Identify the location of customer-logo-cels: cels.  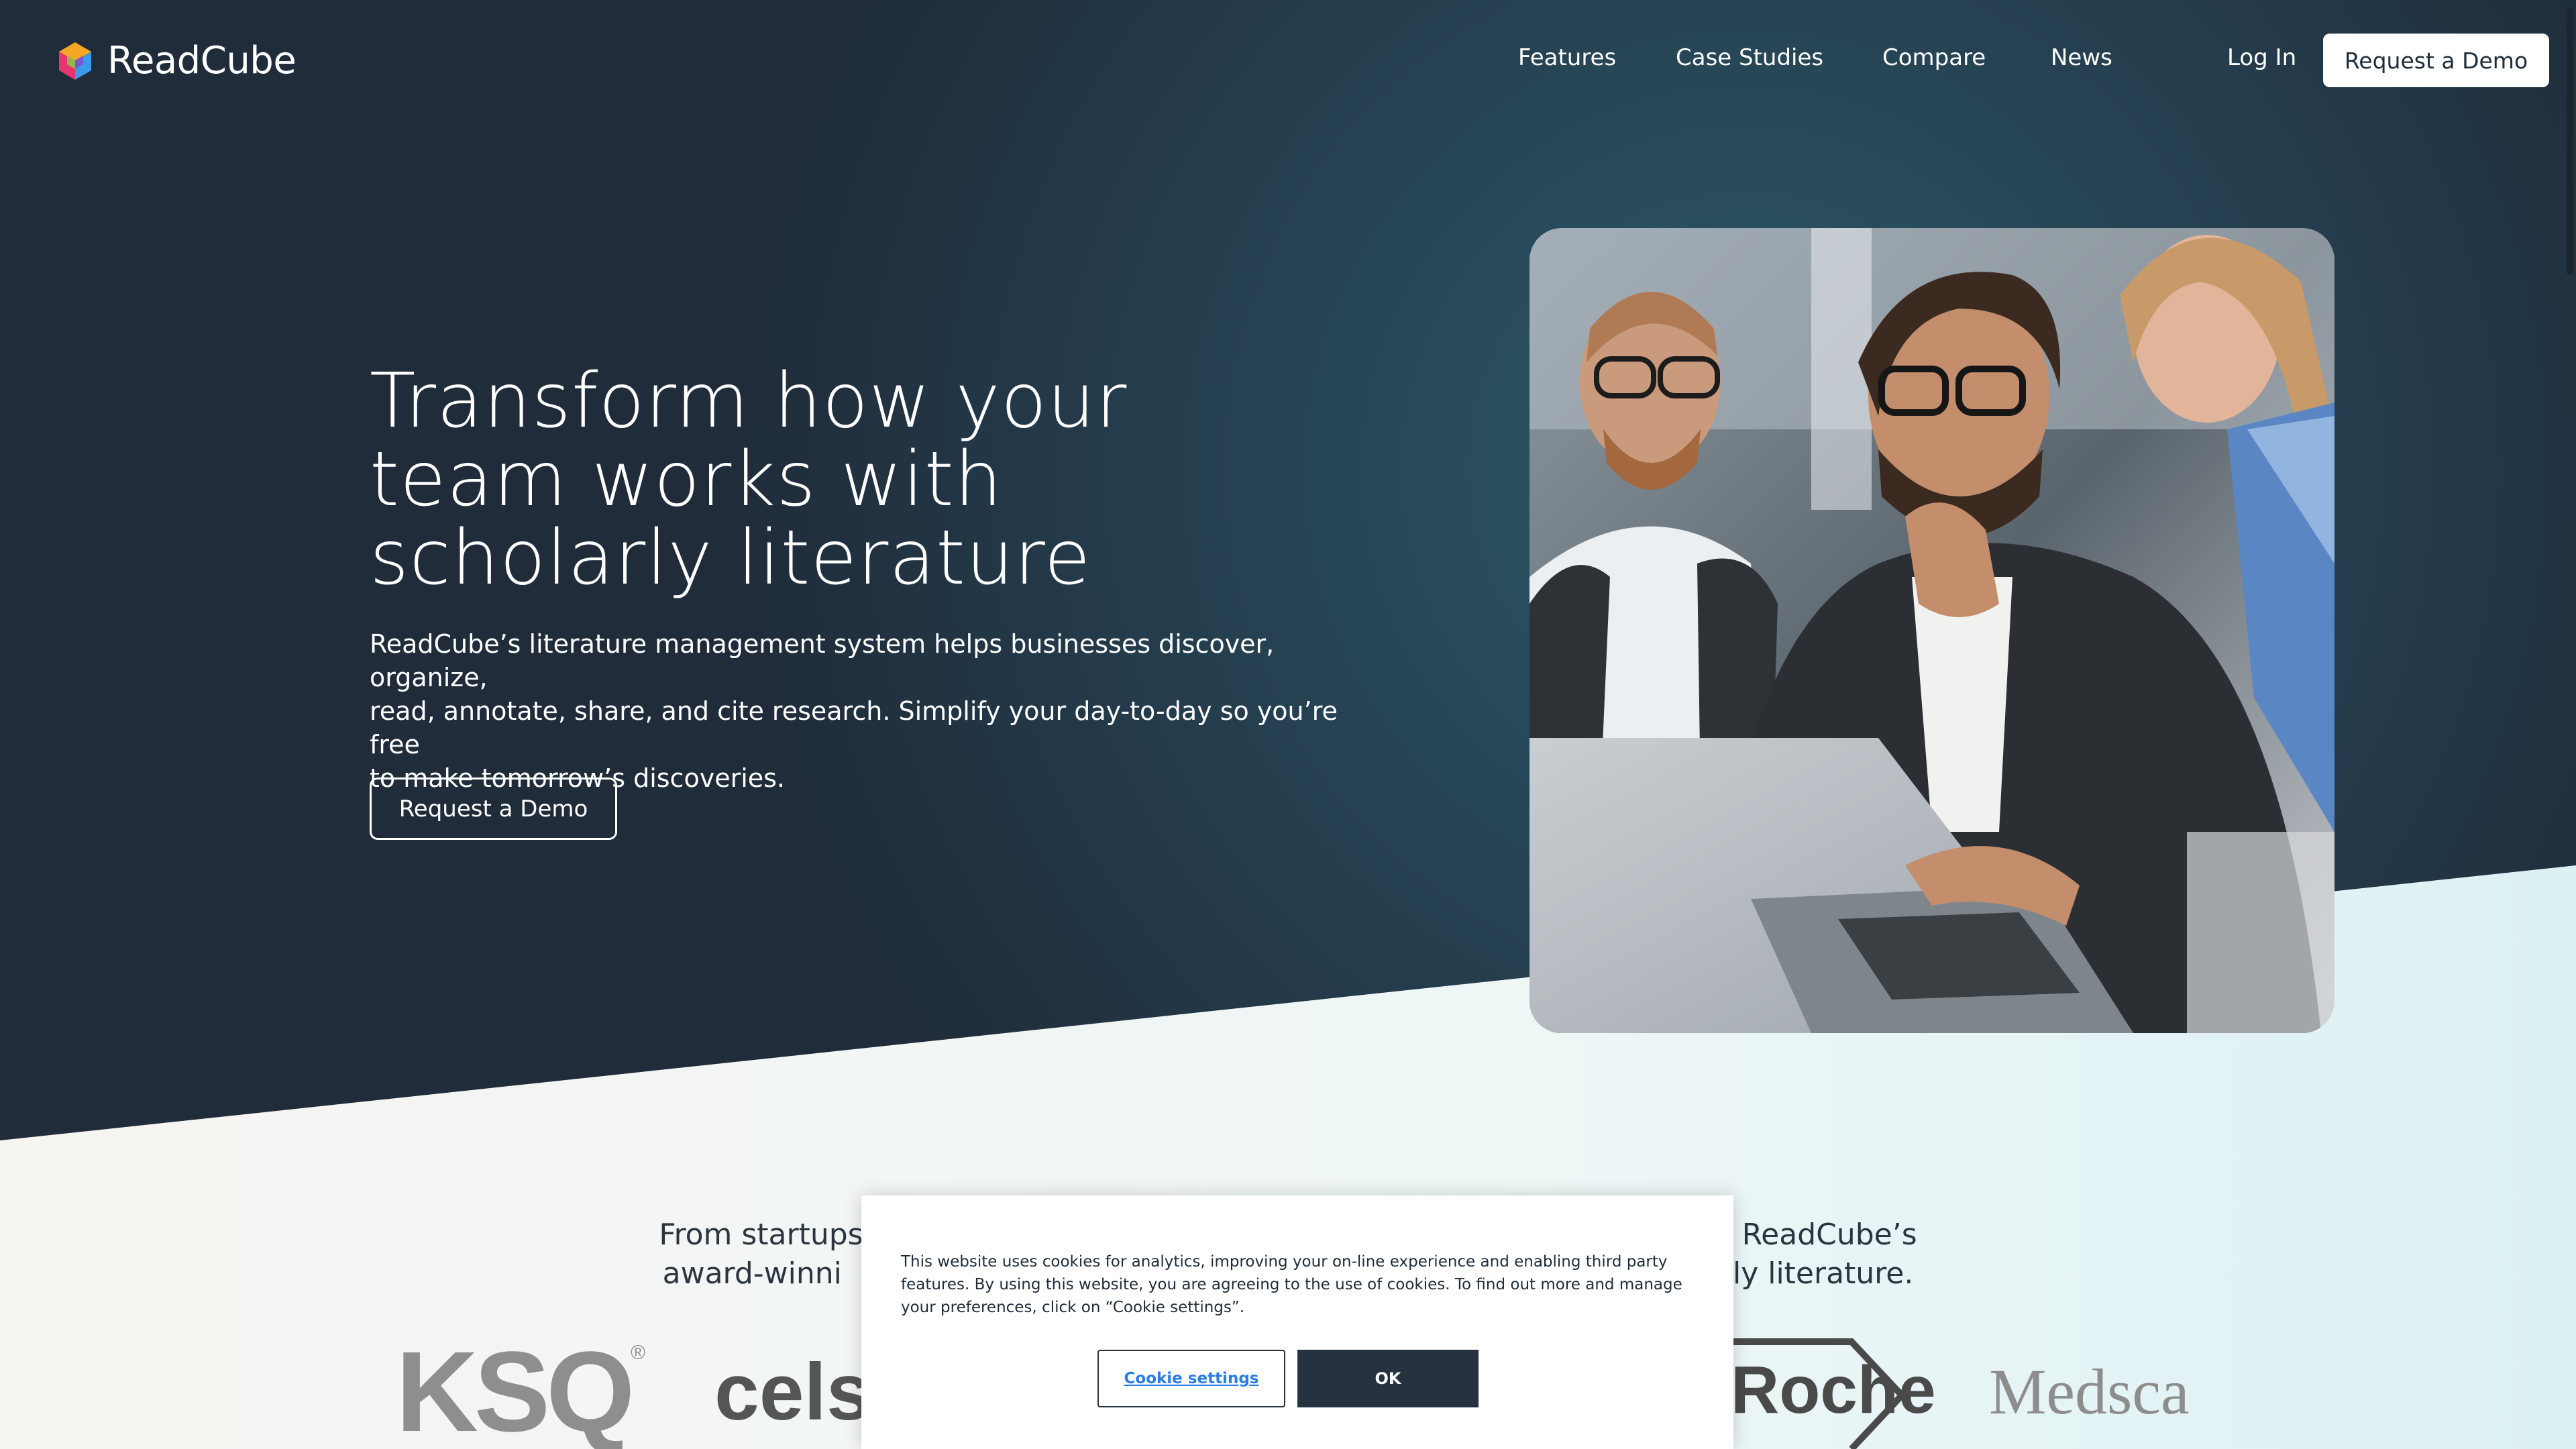
(792, 1392).